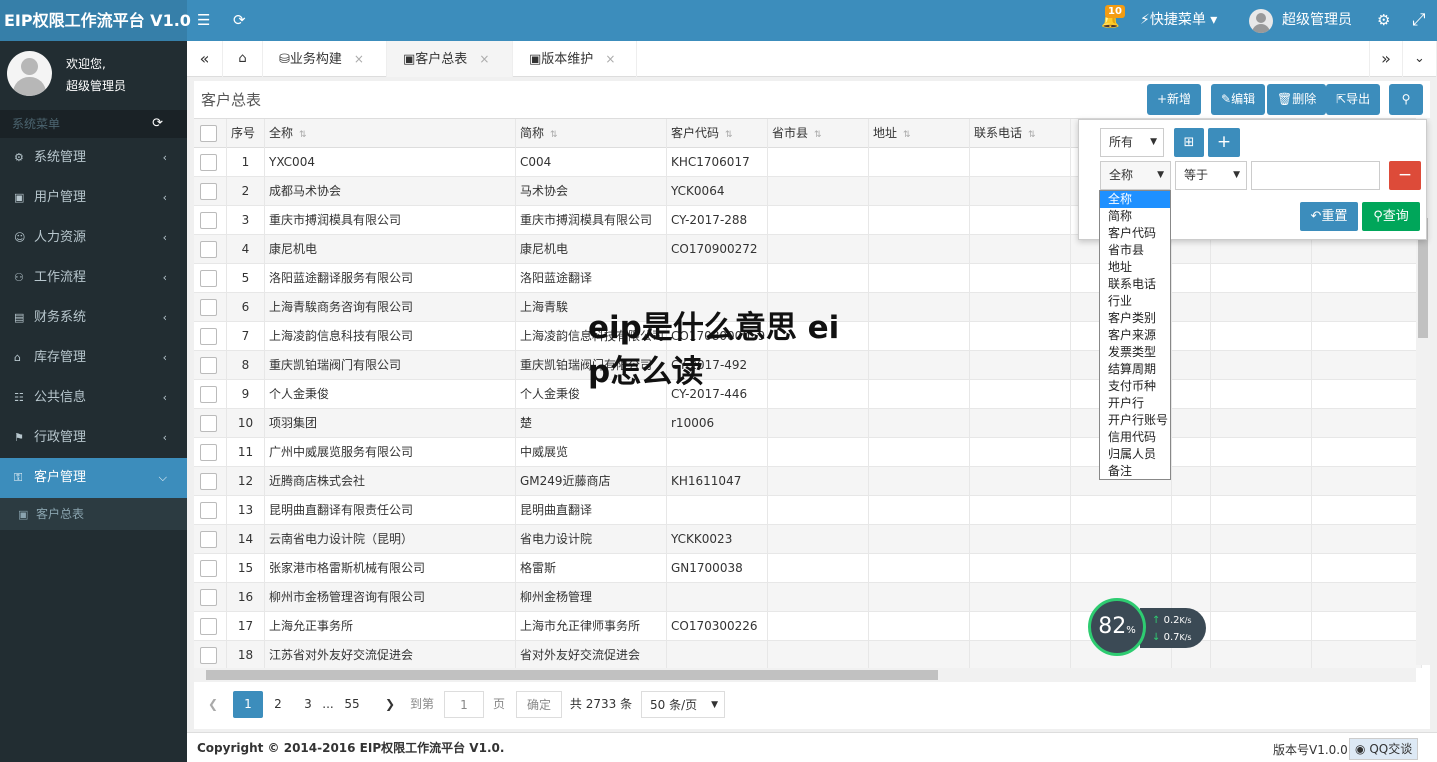 The height and width of the screenshot is (762, 1437). What do you see at coordinates (808, 278) in the screenshot?
I see `table-row: 5 洛阳蓝途翻译服务有限公司 洛阳蓝途翻译` at bounding box center [808, 278].